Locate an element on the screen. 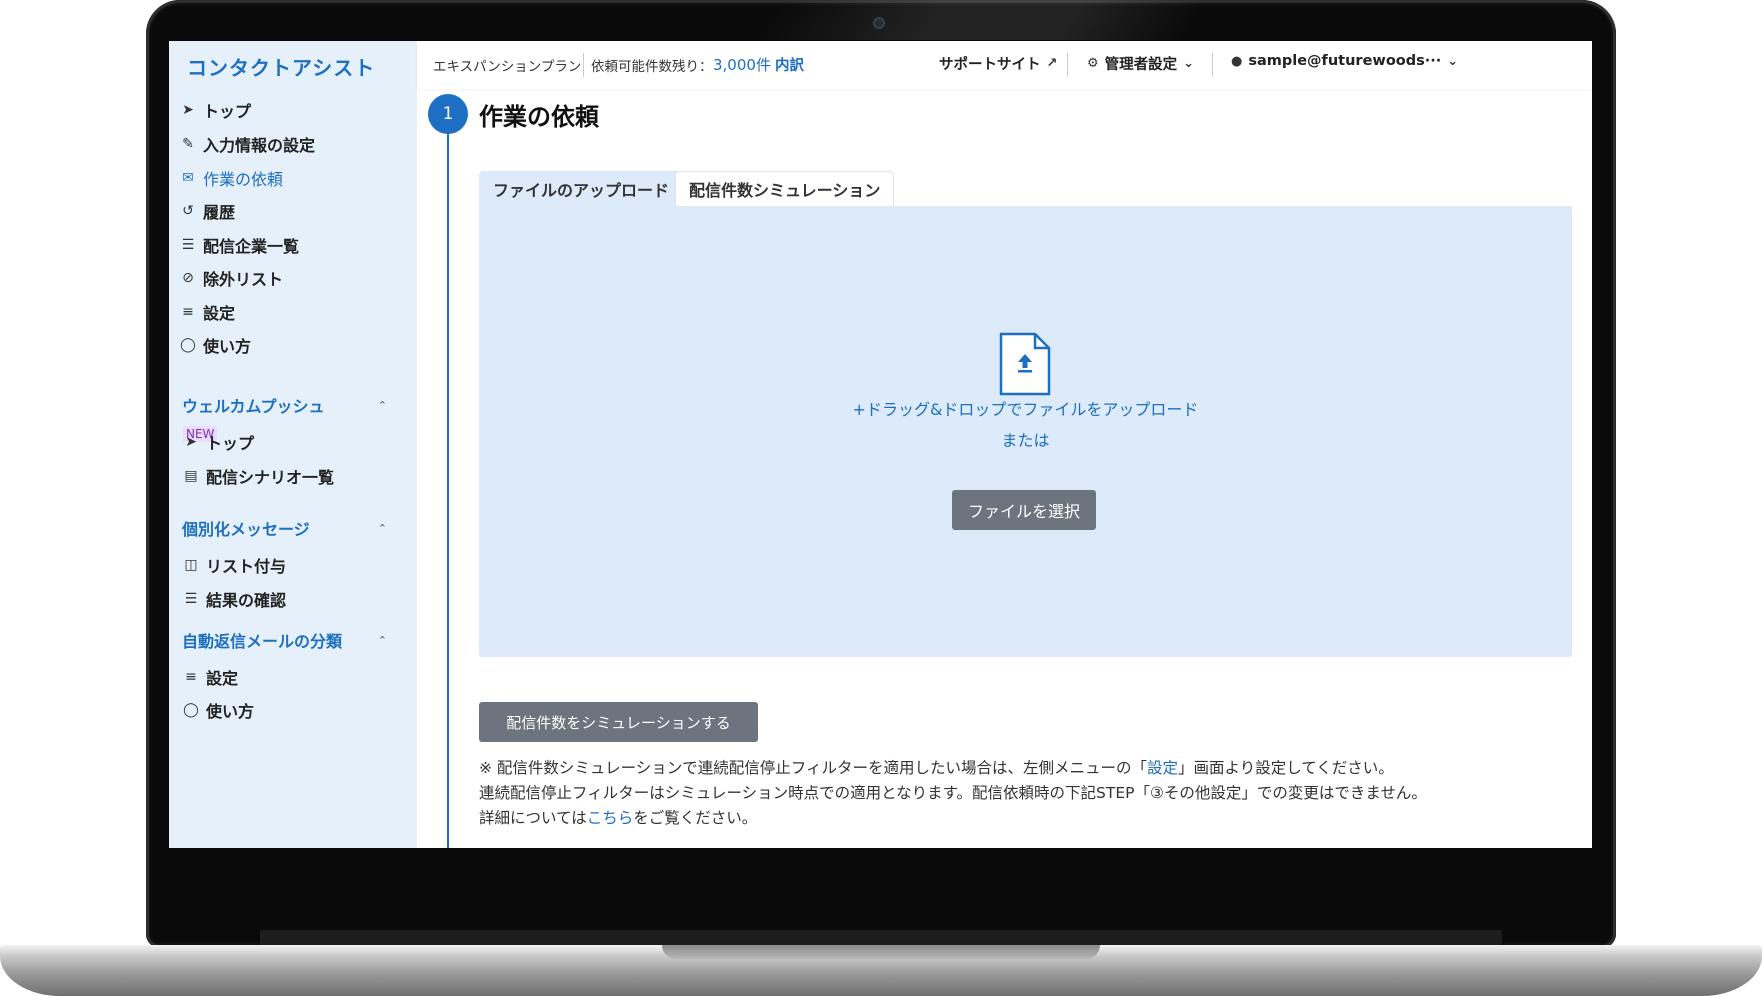 This screenshot has height=996, width=1762. section-title: 個別化メッセージ is located at coordinates (246, 529).